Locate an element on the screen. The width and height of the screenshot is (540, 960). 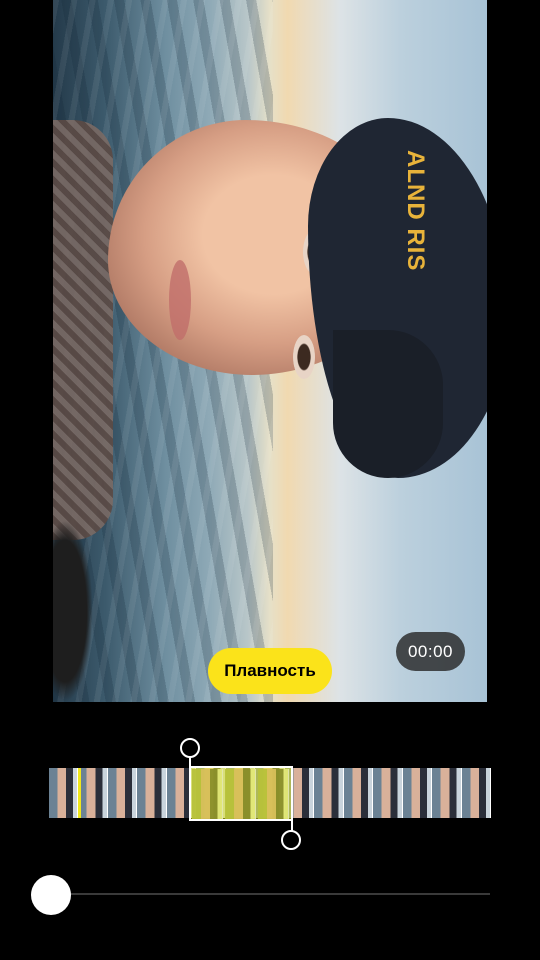
cap-lettering: ALND RIS is located at coordinates (415, 211).